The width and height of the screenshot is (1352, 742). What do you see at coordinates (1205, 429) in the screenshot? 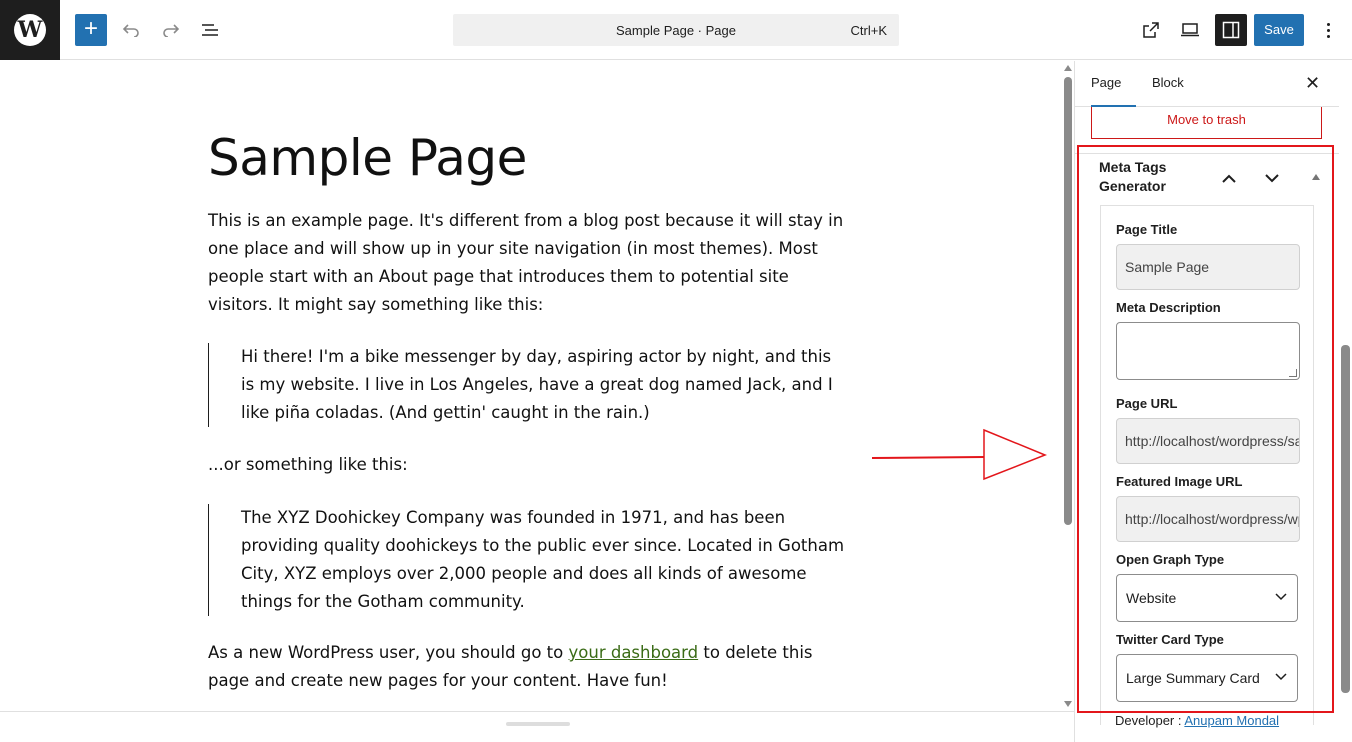
I see `highlight-frame` at bounding box center [1205, 429].